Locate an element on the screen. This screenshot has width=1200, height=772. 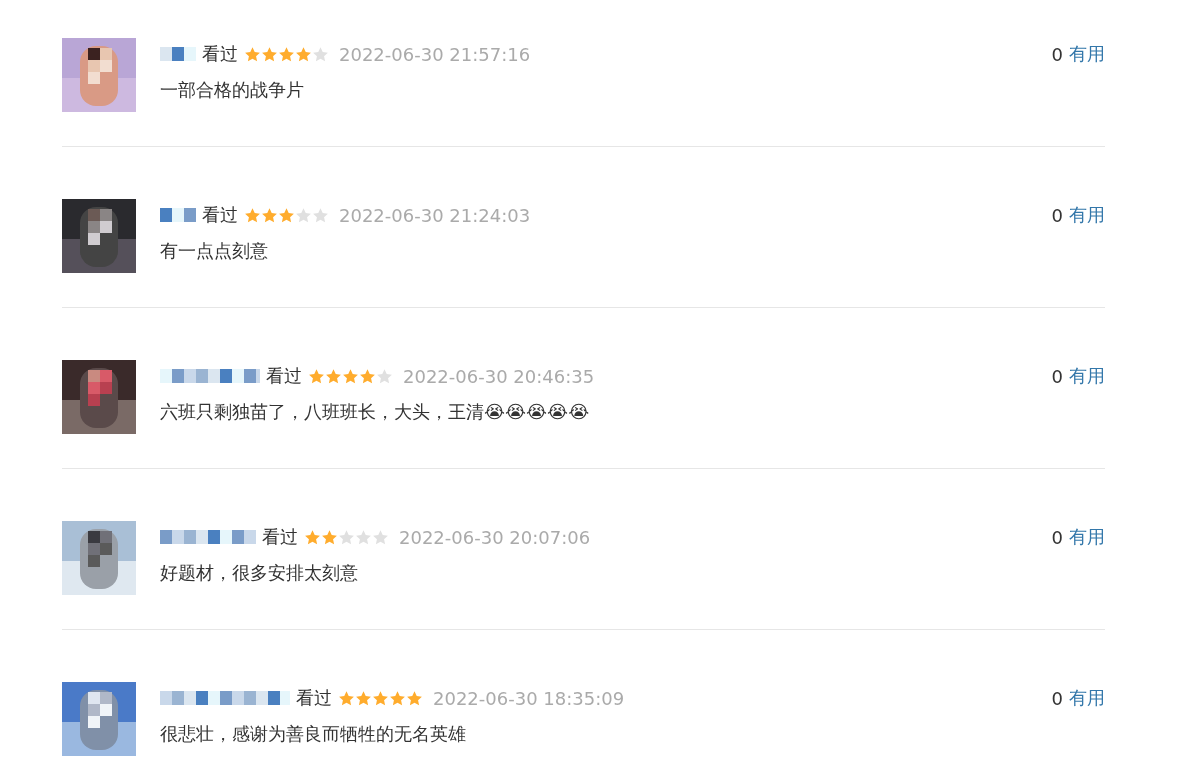
comment-time: 2022-06-30 20:46:35 is located at coordinates (499, 376).